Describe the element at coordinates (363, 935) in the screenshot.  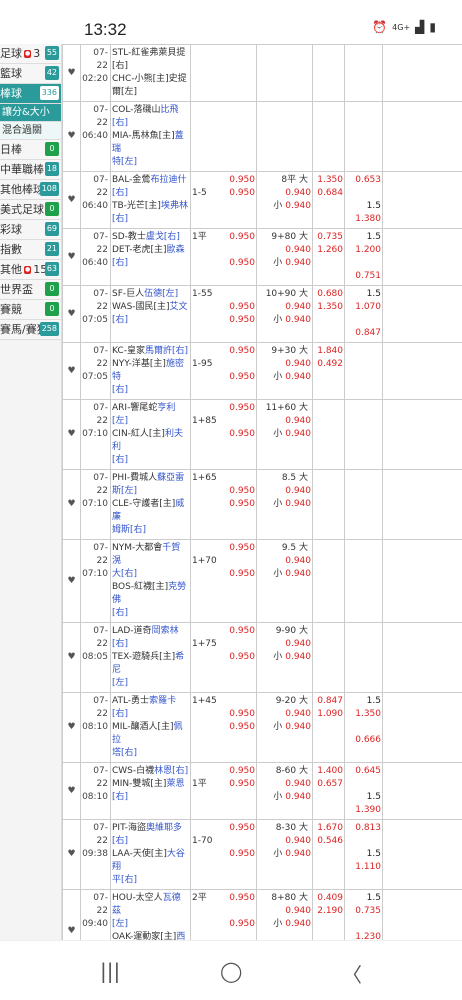
I see `first-half-value: 1.230` at that location.